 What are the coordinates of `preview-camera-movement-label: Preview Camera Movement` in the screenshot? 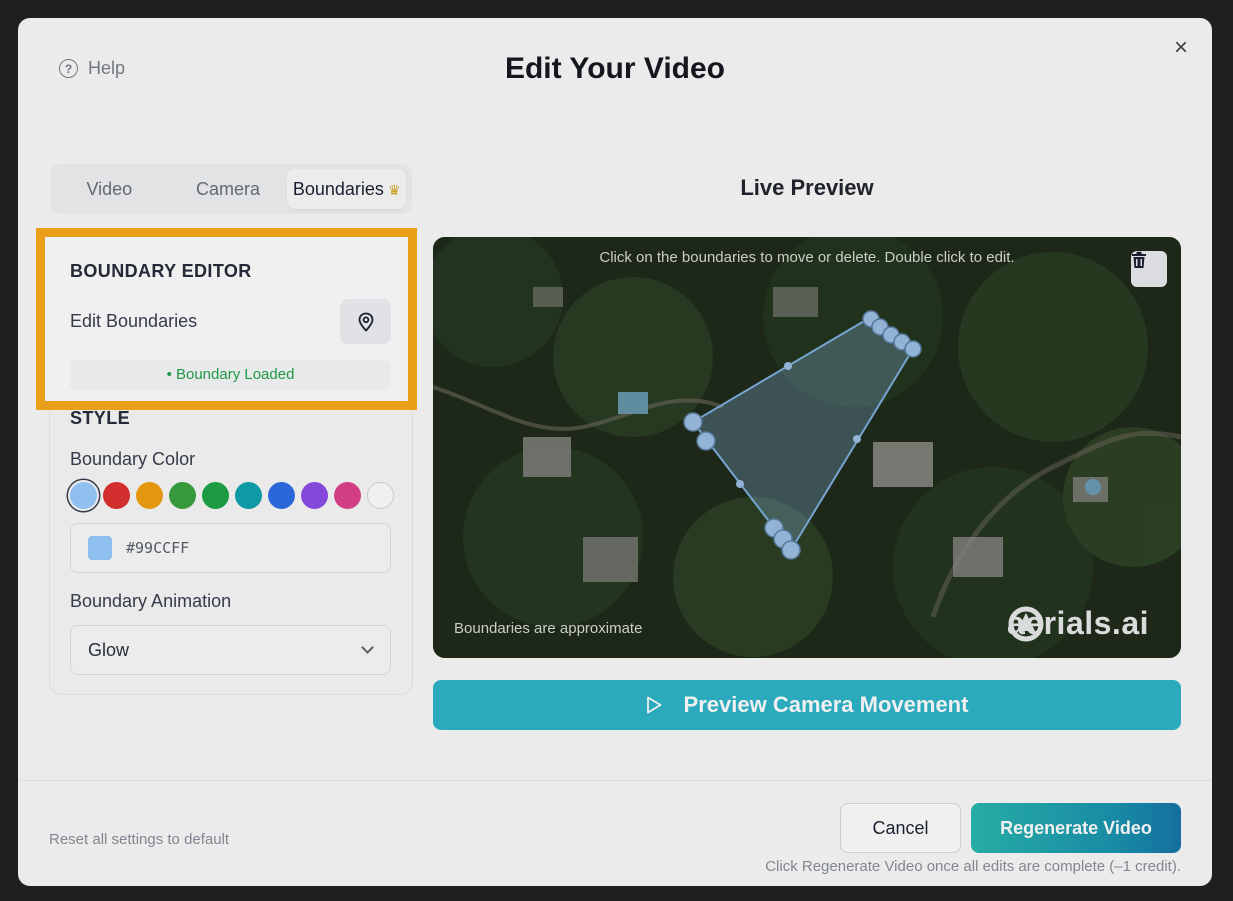 It's located at (826, 704).